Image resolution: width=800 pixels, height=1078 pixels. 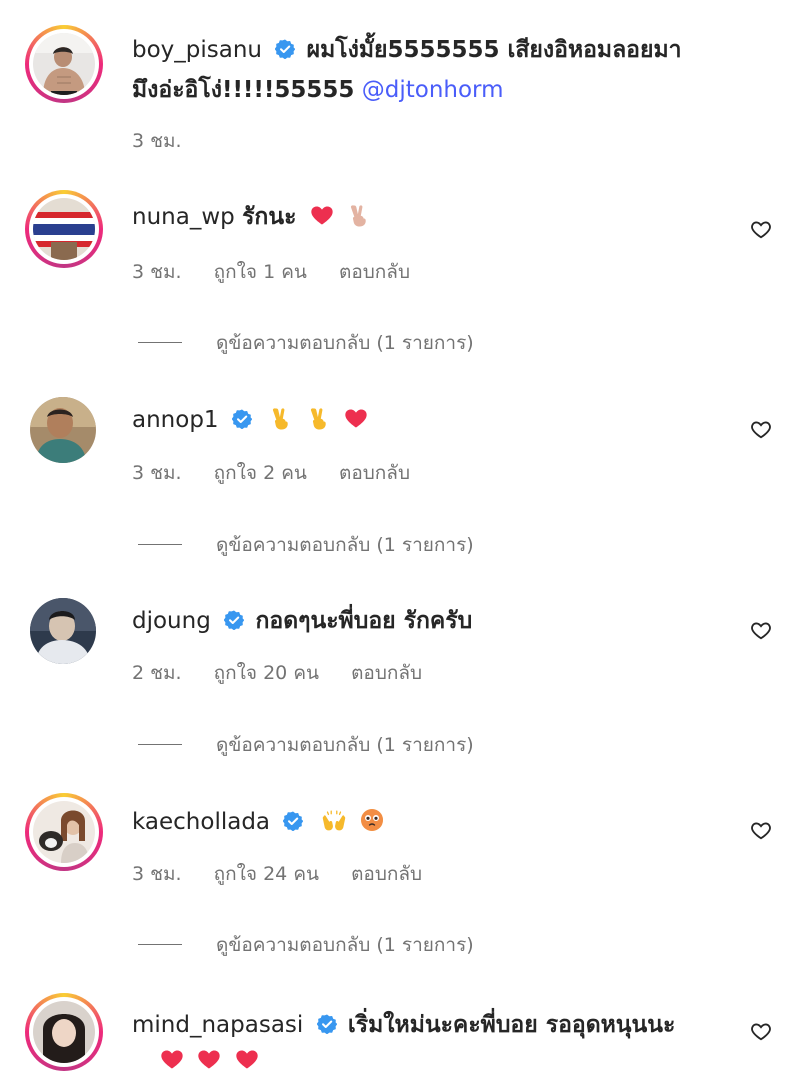 I want to click on comment-body: djoung กอดๆนะพี่บอย รักครับ, so click(x=302, y=621).